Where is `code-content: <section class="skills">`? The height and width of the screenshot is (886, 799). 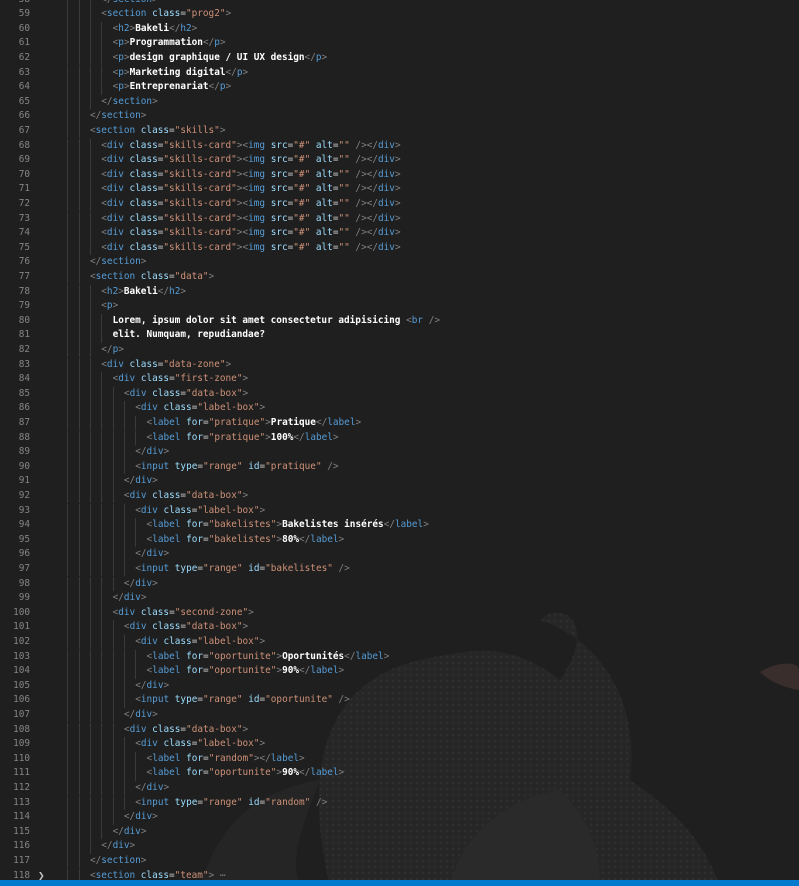
code-content: <section class="skills"> is located at coordinates (158, 131).